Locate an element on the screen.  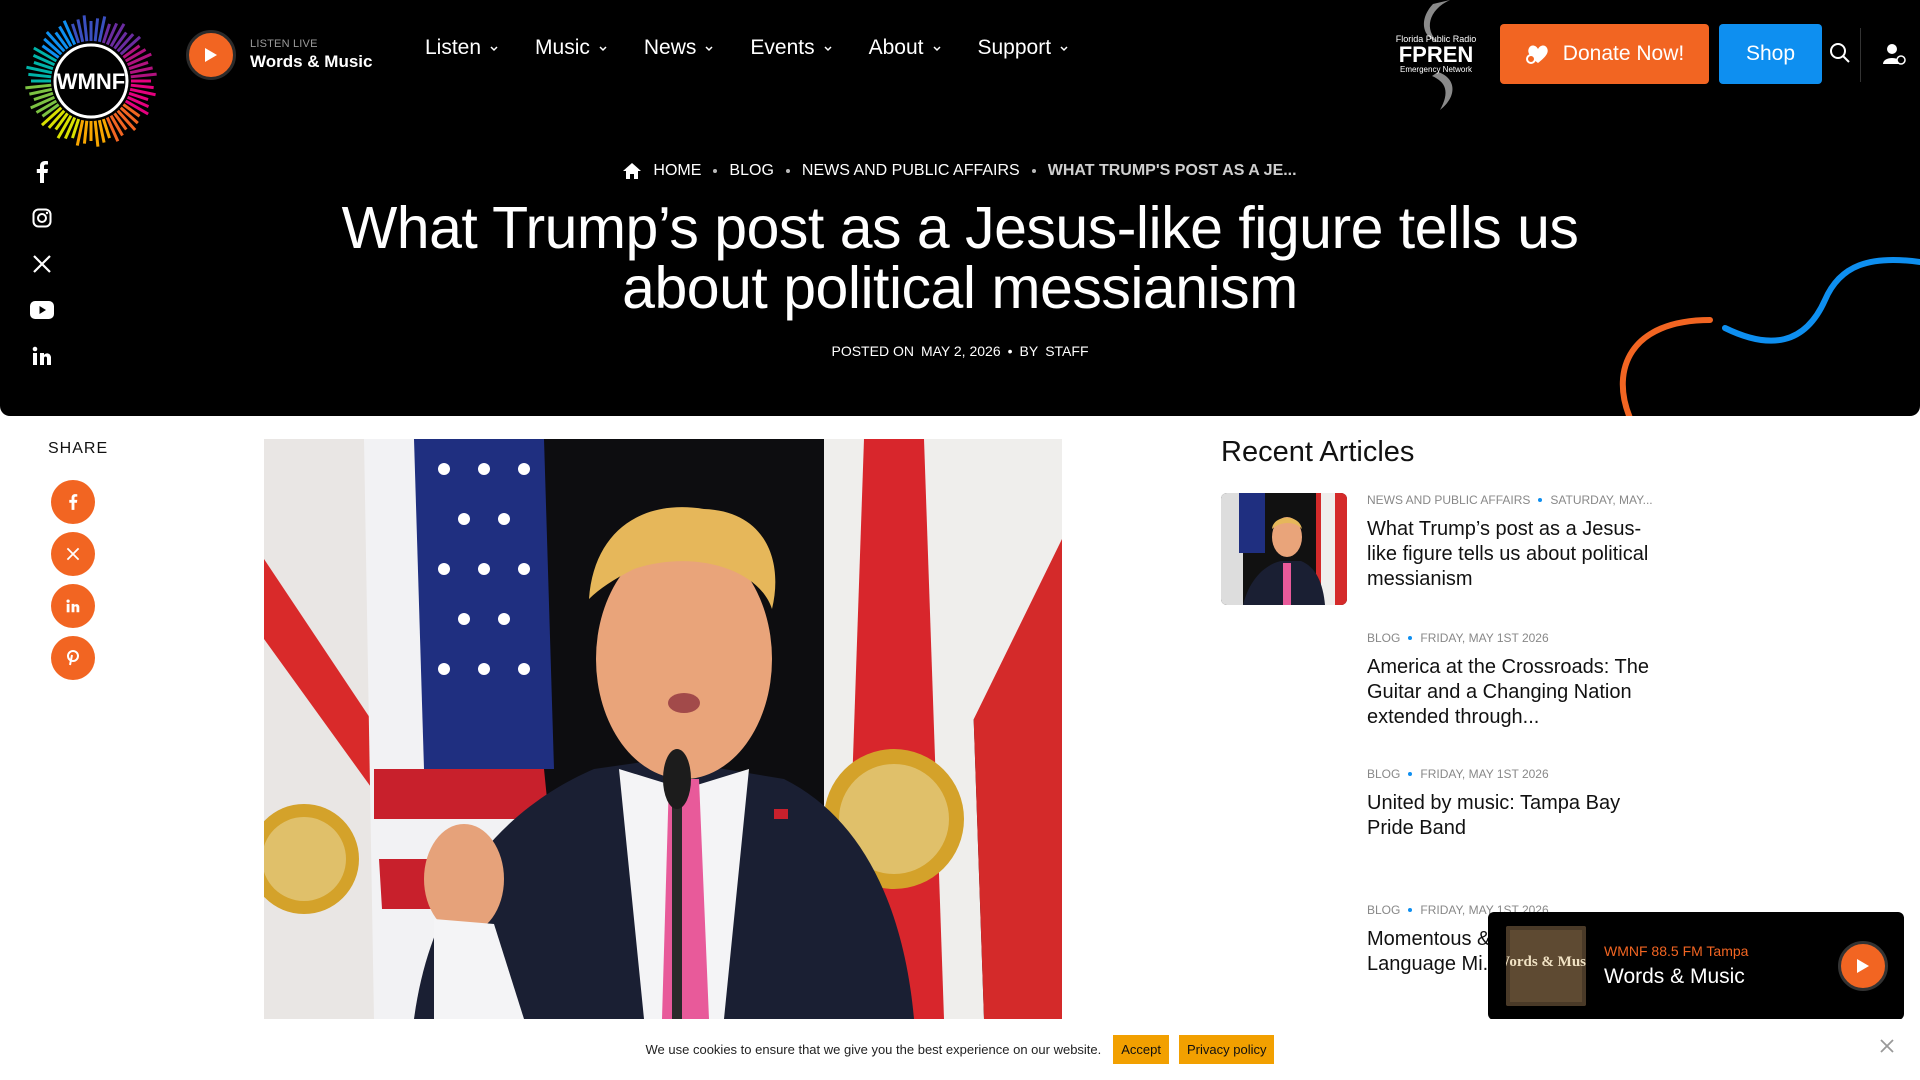
heart-hand-icon is located at coordinates (1536, 54).